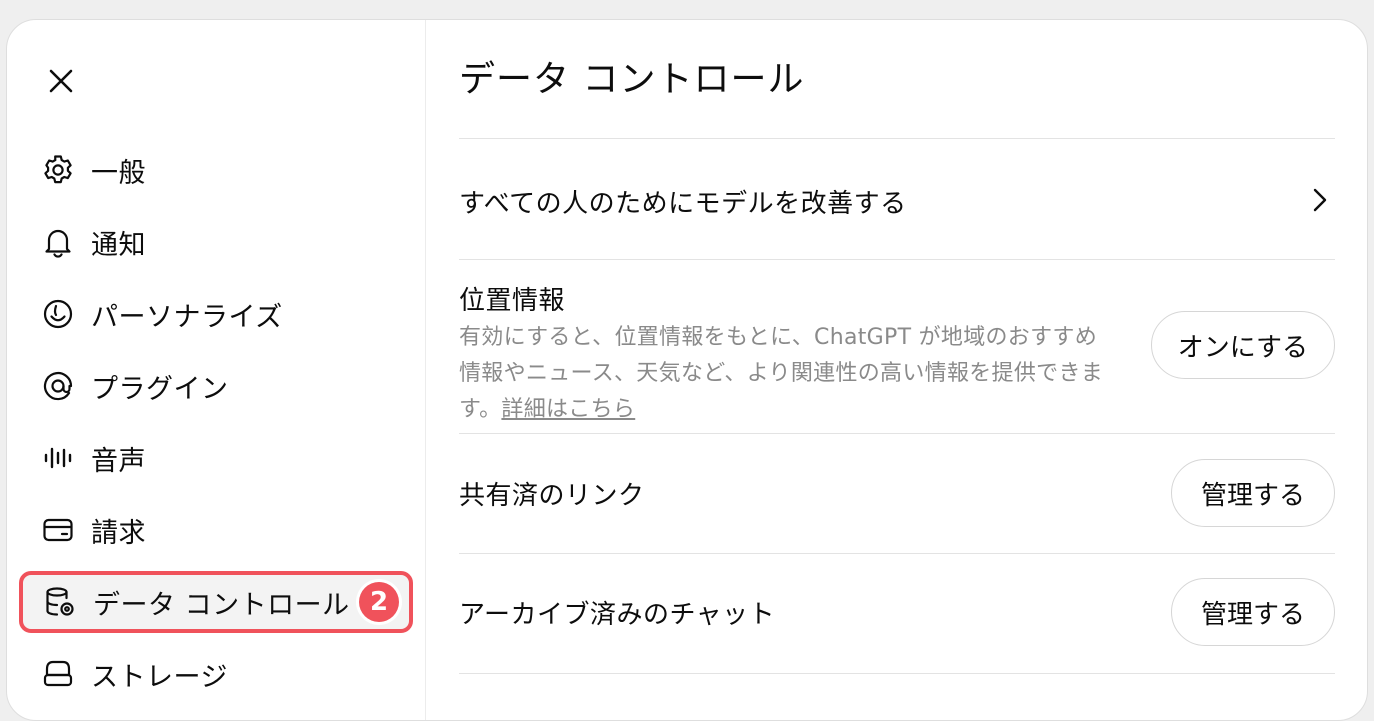  Describe the element at coordinates (632, 79) in the screenshot. I see `page-title: データ コントロール` at that location.